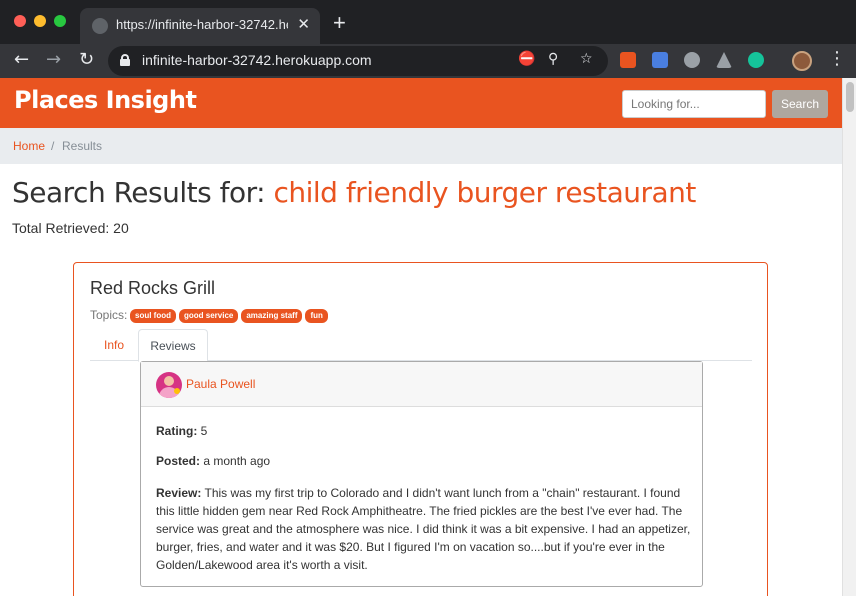 This screenshot has width=856, height=596. I want to click on review-header: Paula Powell, so click(421, 384).